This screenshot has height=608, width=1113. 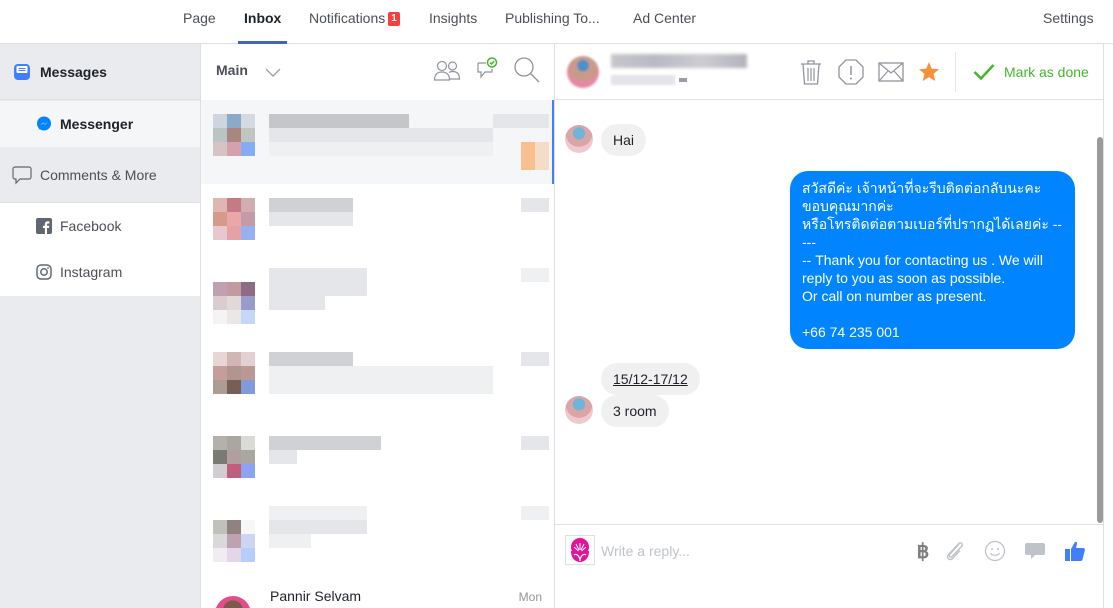 What do you see at coordinates (851, 72) in the screenshot?
I see `spam-alert-icon` at bounding box center [851, 72].